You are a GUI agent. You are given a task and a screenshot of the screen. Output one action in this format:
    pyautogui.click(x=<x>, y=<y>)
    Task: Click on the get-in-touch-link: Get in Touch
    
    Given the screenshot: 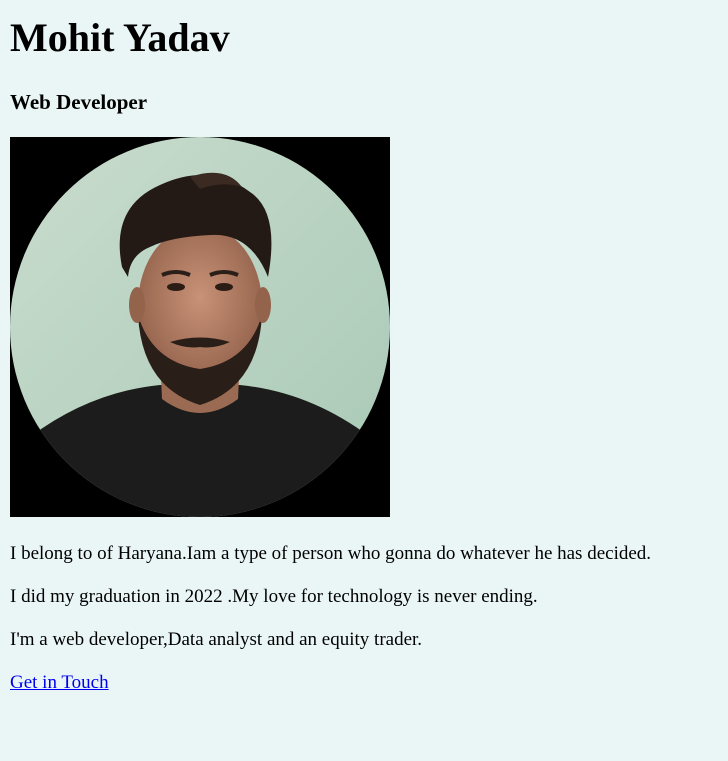 What is the action you would take?
    pyautogui.click(x=59, y=683)
    